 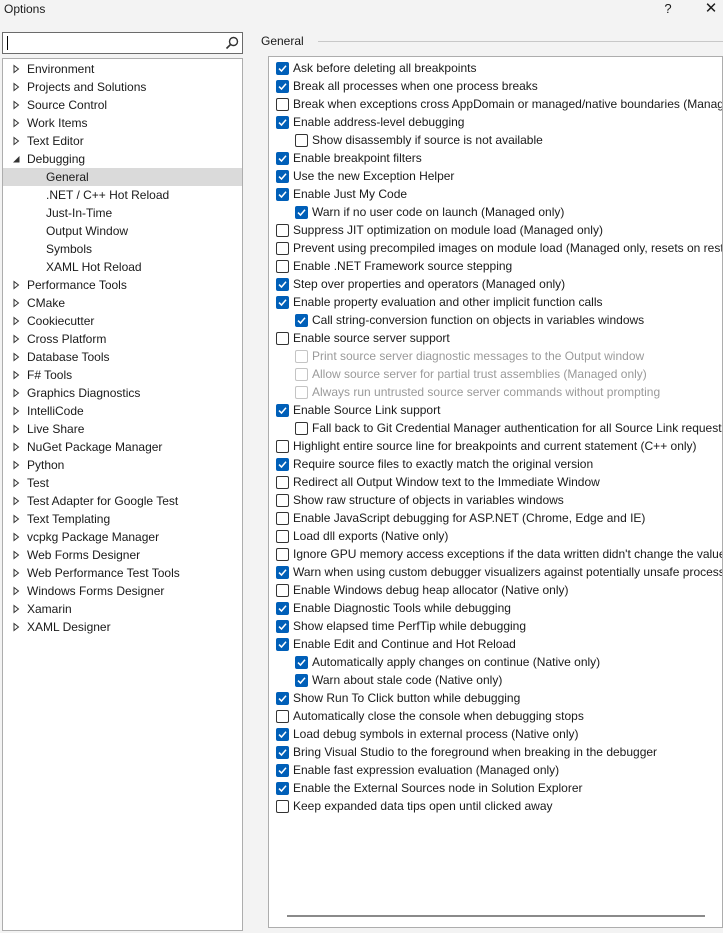 What do you see at coordinates (122, 249) in the screenshot?
I see `tree-item: Symbols` at bounding box center [122, 249].